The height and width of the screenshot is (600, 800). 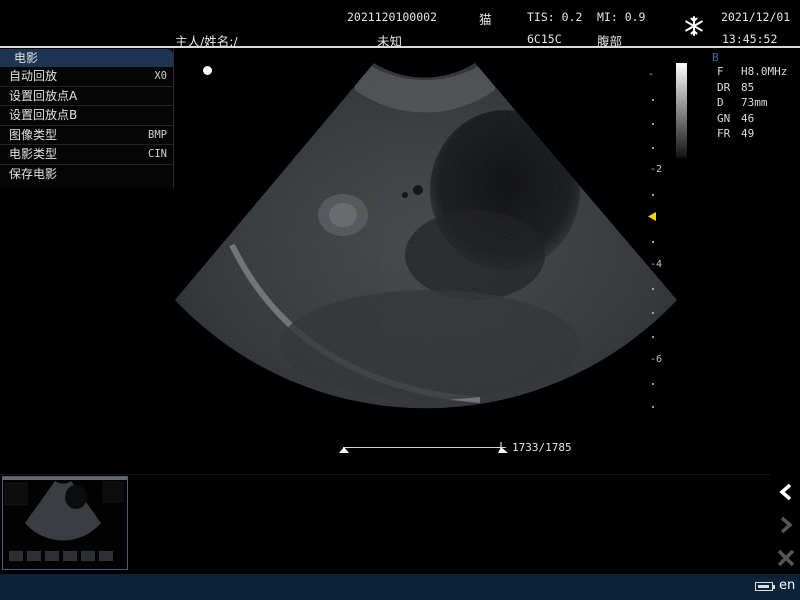 I want to click on depth-scale-label: -, so click(x=651, y=74).